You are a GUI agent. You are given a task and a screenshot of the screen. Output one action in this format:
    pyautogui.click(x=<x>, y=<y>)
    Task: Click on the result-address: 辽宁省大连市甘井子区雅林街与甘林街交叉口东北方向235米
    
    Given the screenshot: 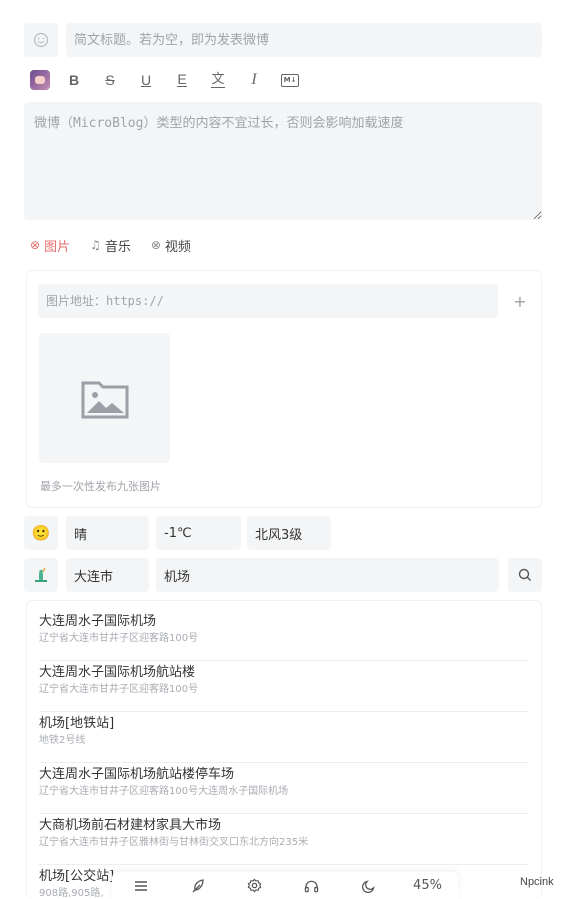 What is the action you would take?
    pyautogui.click(x=174, y=842)
    